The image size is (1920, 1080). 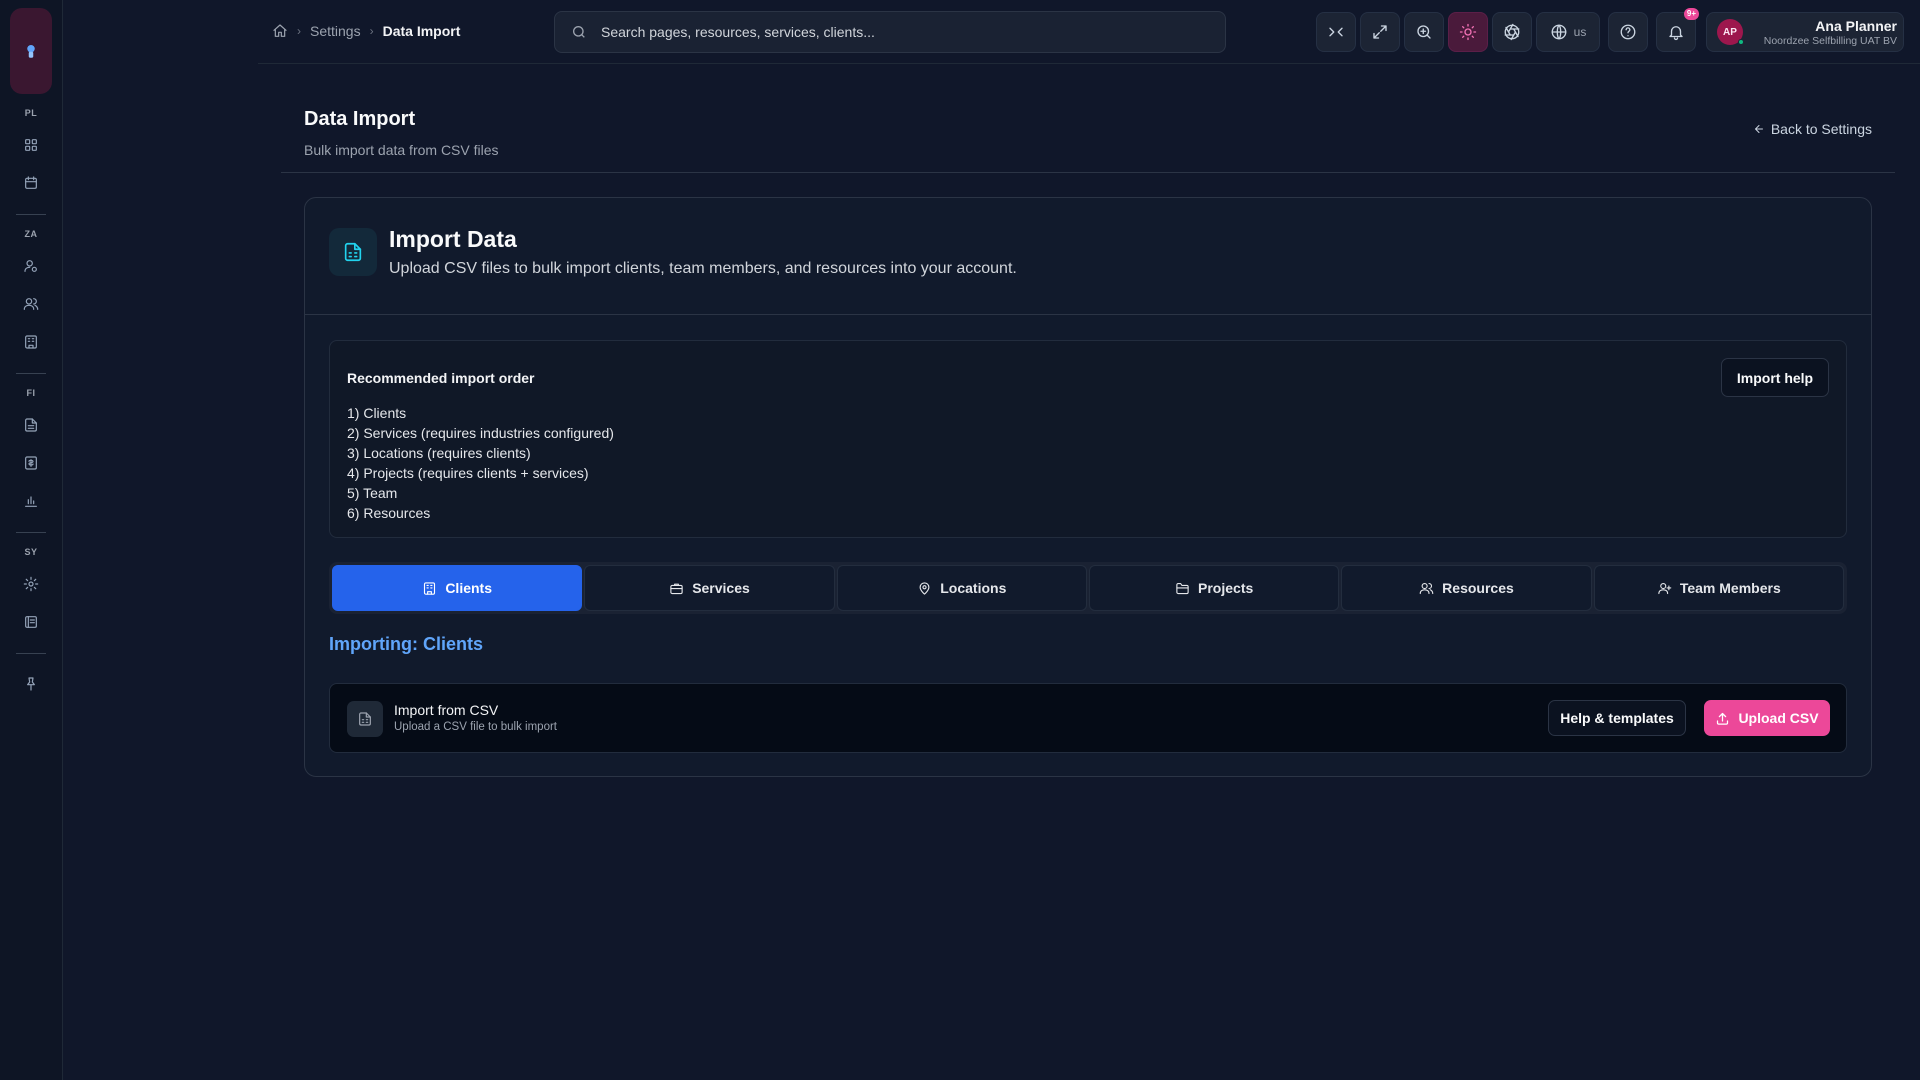 I want to click on sun-icon, so click(x=1468, y=32).